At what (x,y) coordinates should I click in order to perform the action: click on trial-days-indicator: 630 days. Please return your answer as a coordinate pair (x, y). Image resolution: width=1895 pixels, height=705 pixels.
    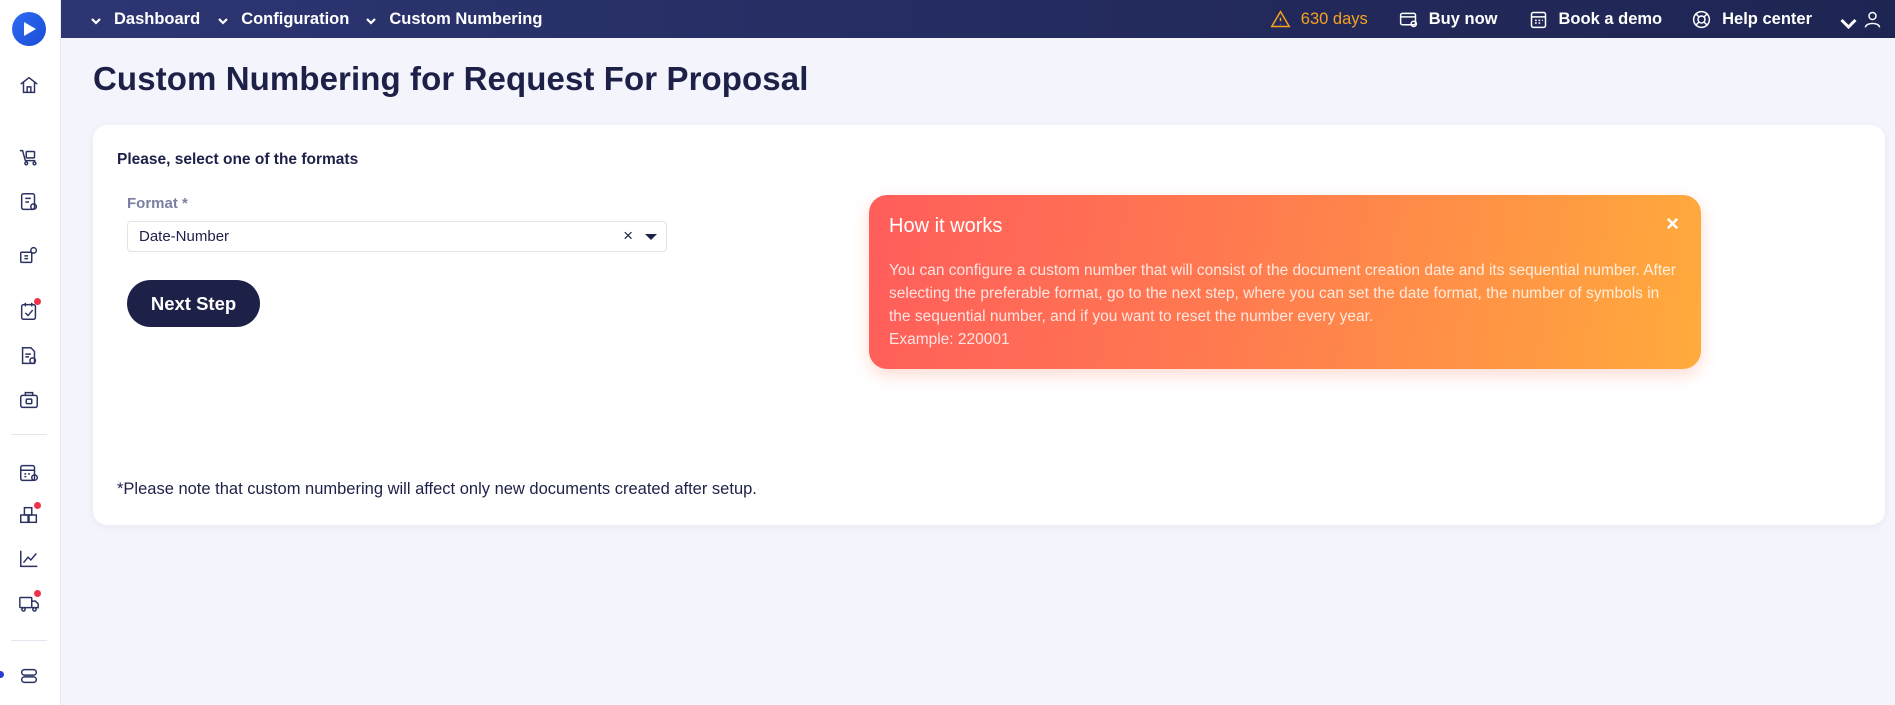
    Looking at the image, I should click on (1319, 19).